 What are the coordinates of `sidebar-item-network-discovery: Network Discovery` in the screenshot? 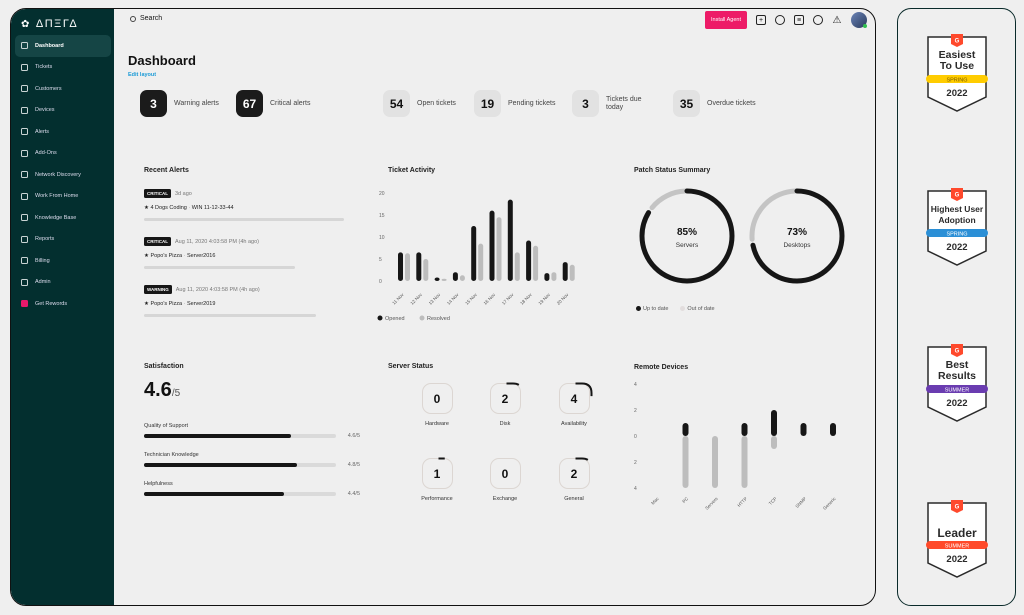 It's located at (63, 175).